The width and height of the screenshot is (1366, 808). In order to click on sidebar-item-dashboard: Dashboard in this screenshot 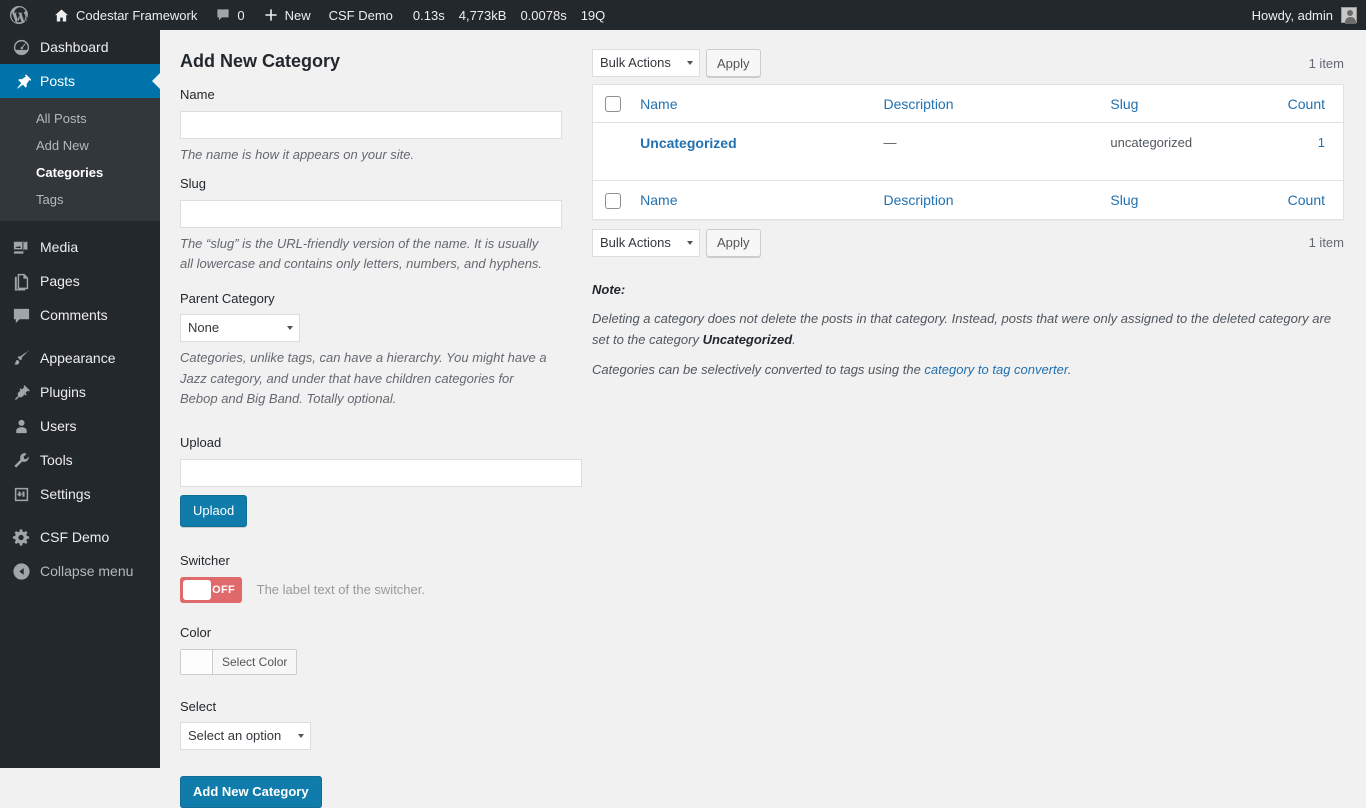, I will do `click(80, 47)`.